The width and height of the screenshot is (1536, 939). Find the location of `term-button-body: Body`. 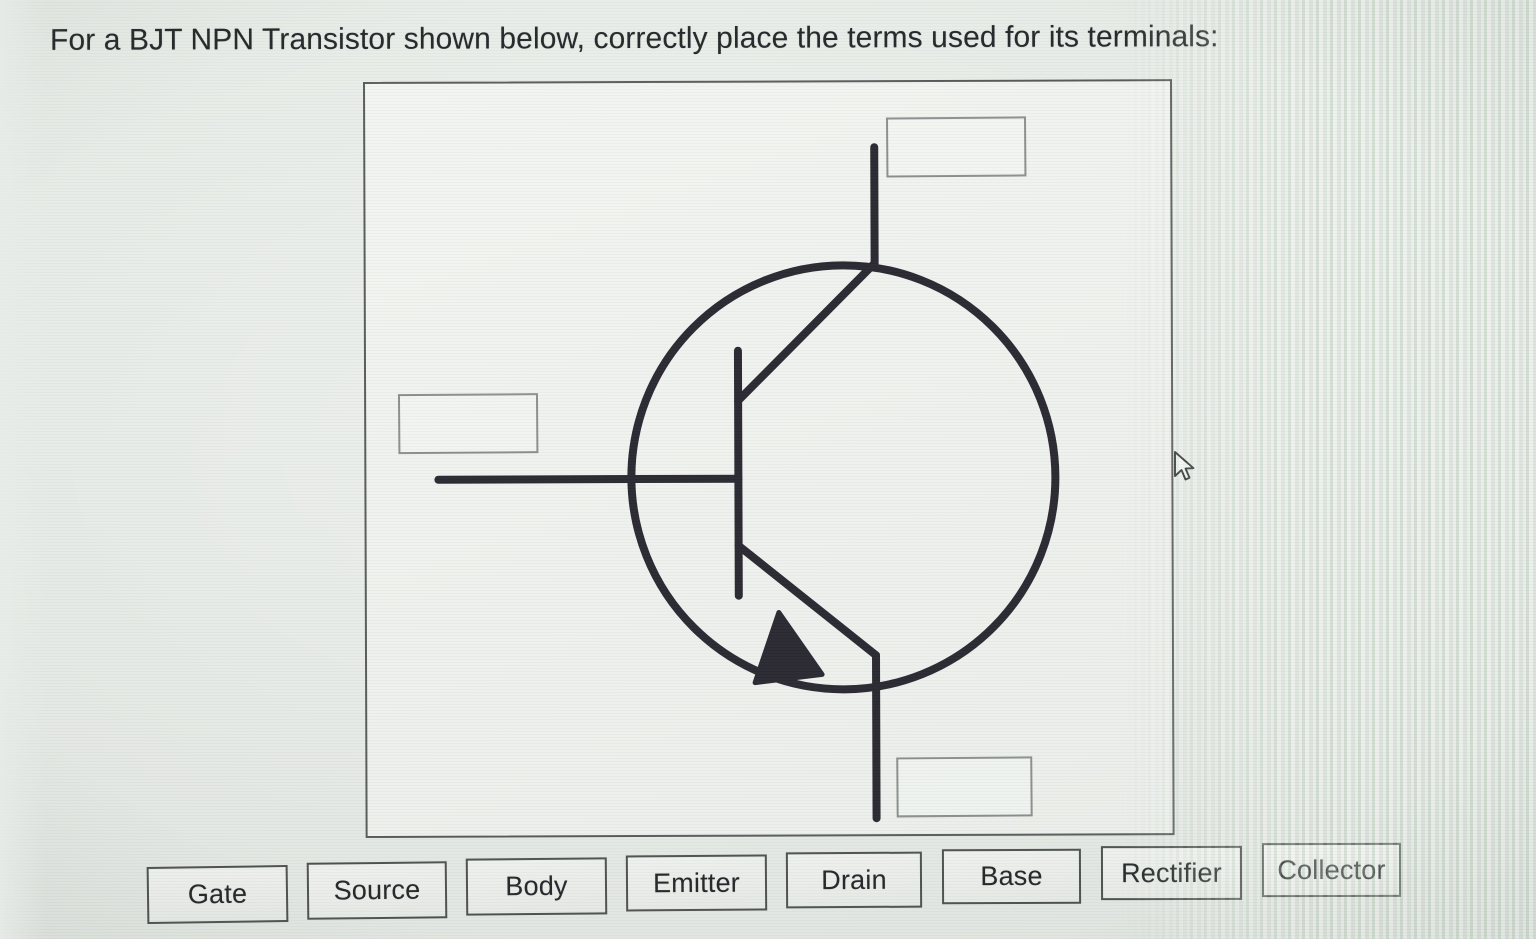

term-button-body: Body is located at coordinates (536, 886).